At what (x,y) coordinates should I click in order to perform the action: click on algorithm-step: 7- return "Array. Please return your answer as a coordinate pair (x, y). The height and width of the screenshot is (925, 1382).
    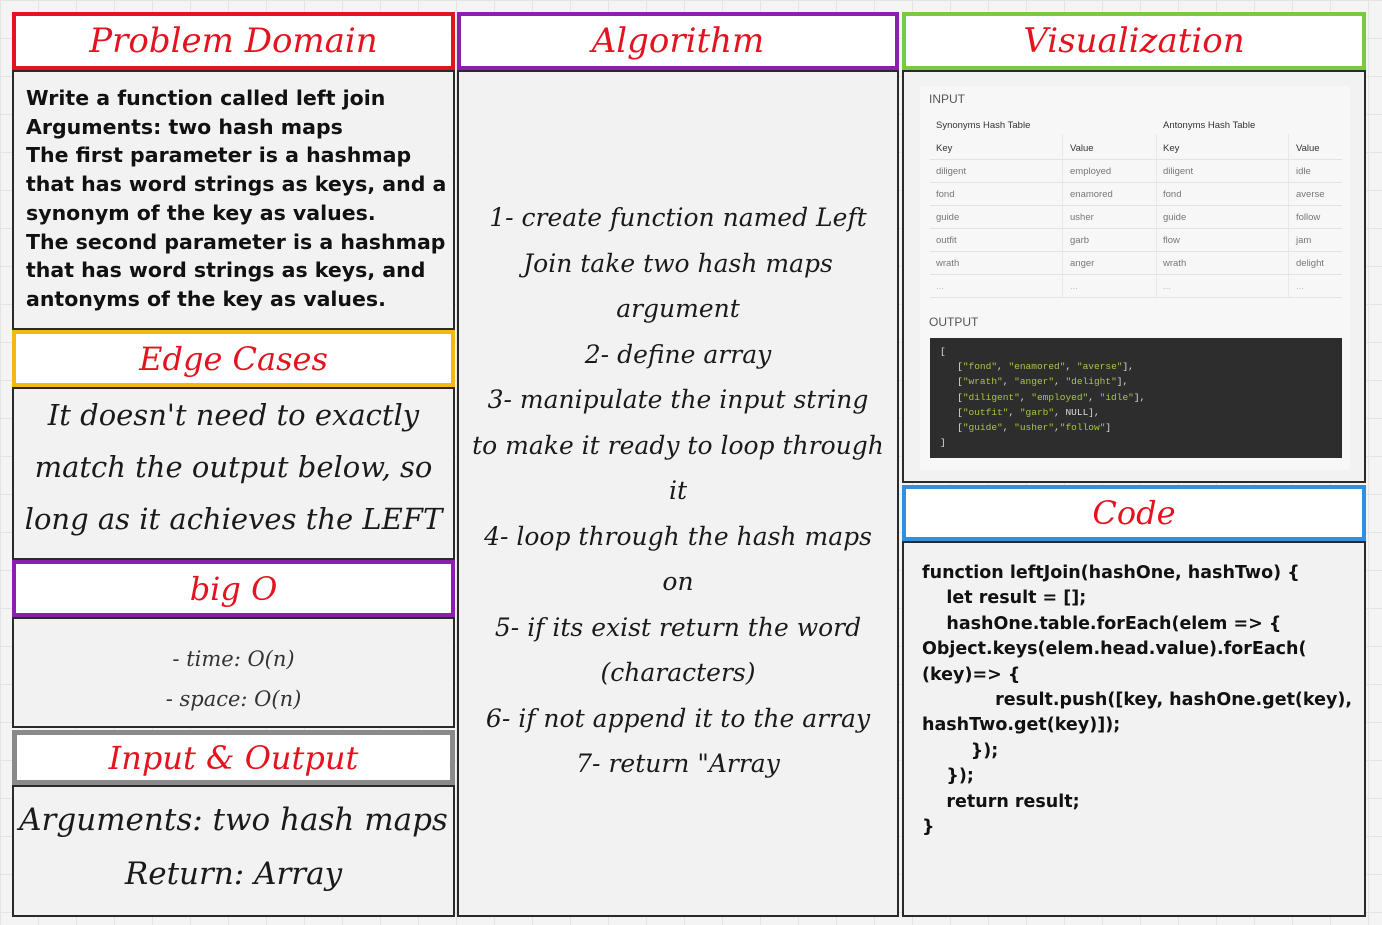
    Looking at the image, I should click on (678, 763).